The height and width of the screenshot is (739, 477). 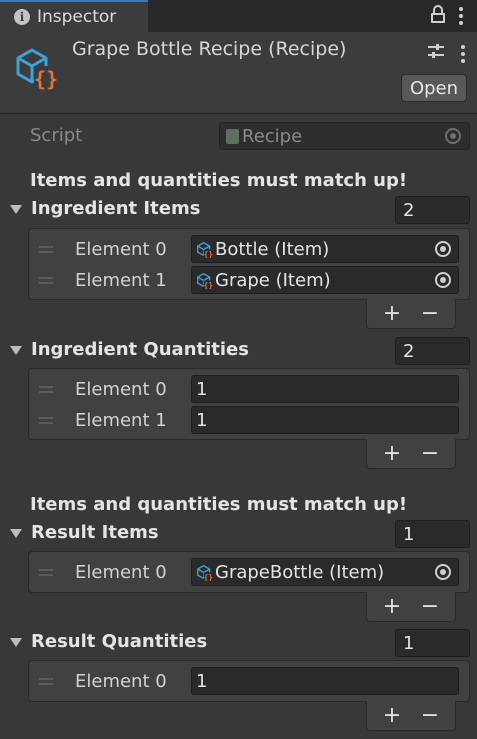 I want to click on list-title: Result Items, so click(x=95, y=532).